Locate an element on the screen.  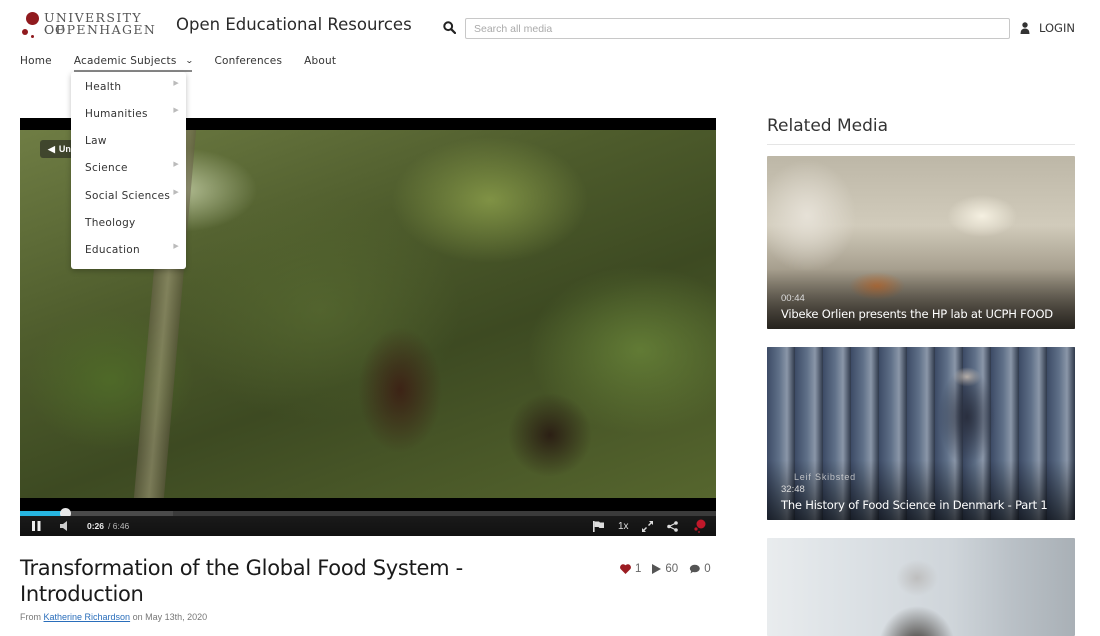
fullscreen-button is located at coordinates (647, 526).